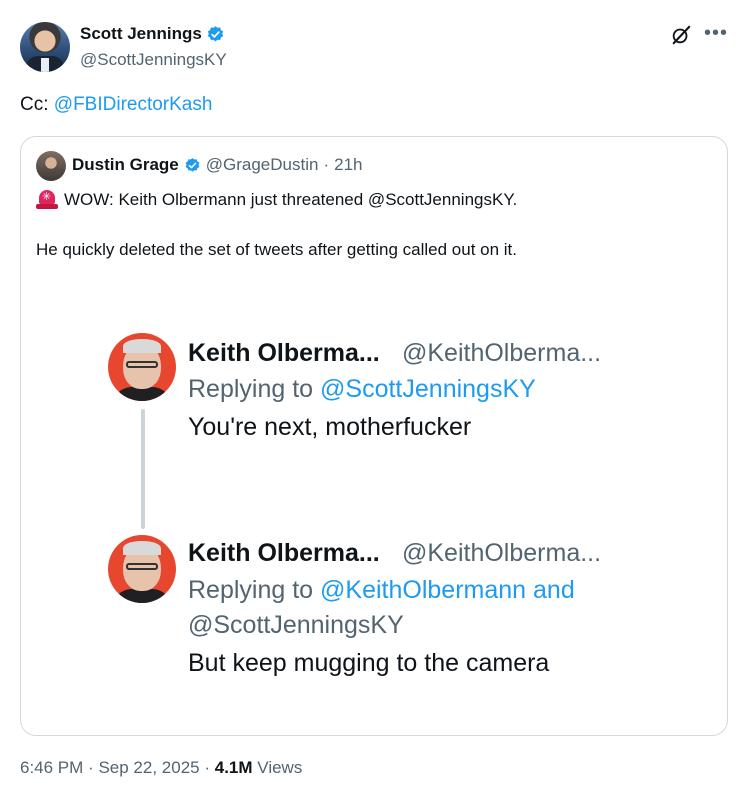 This screenshot has width=746, height=797. I want to click on tweet-meta: 6:46 PM · Sep 22, 2025 · 4.1M Views, so click(161, 768).